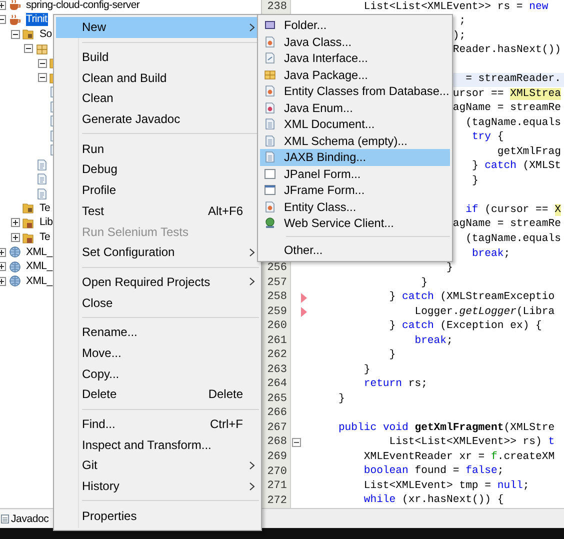  I want to click on line-number: 271, so click(277, 486).